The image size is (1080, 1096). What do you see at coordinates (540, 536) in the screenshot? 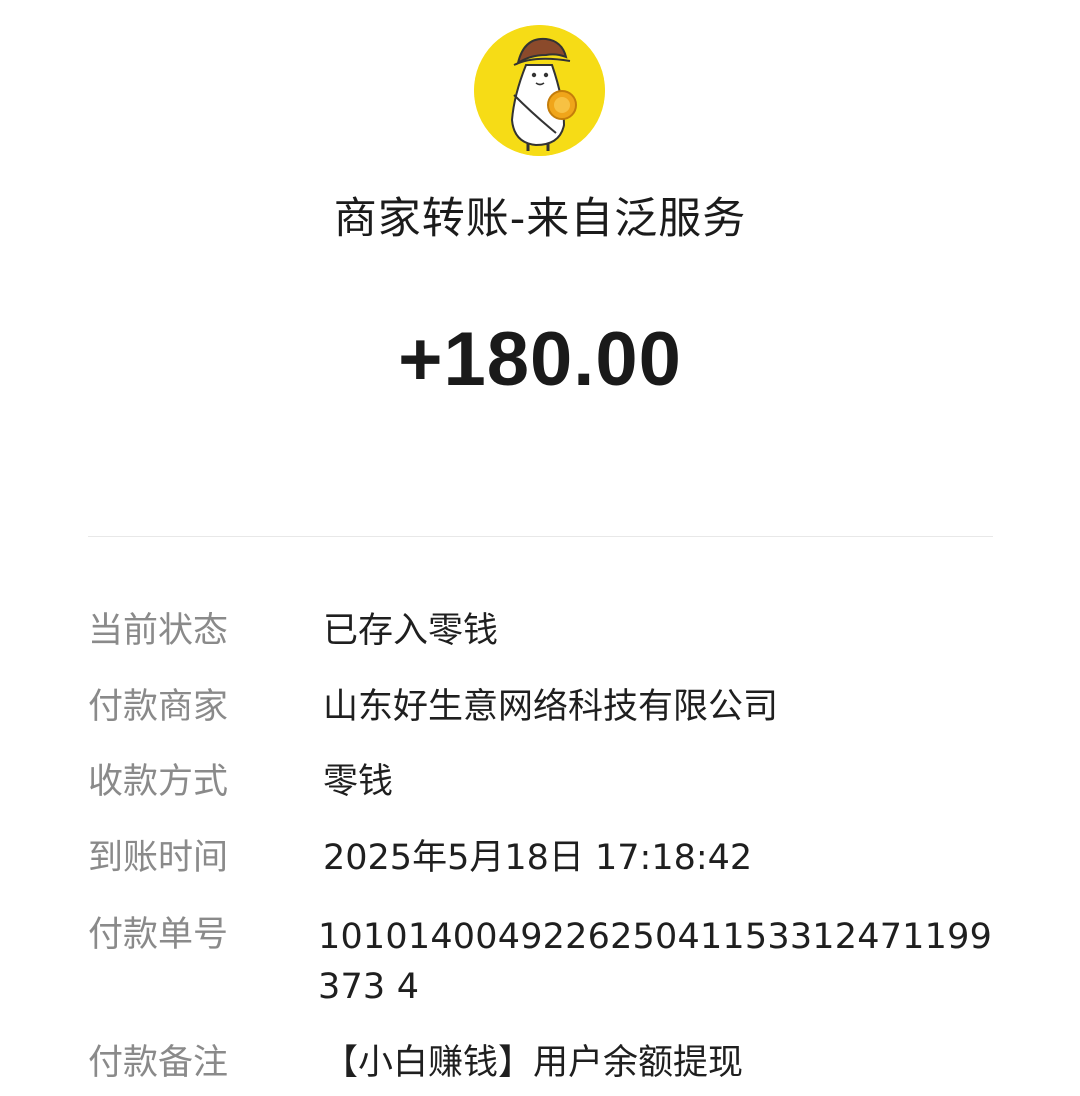
I see `divider` at bounding box center [540, 536].